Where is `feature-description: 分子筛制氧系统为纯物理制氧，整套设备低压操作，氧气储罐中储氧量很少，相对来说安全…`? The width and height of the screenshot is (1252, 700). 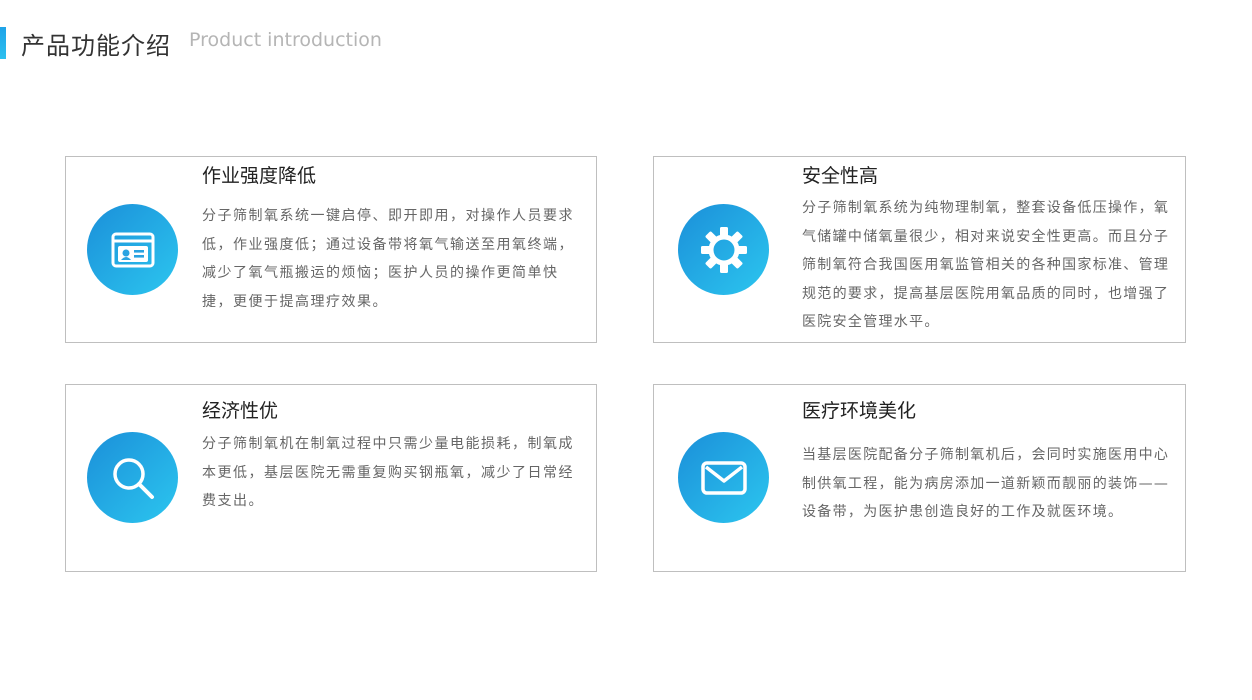 feature-description: 分子筛制氧系统为纯物理制氧，整套设备低压操作，氧气储罐中储氧量很少，相对来说安全… is located at coordinates (986, 265).